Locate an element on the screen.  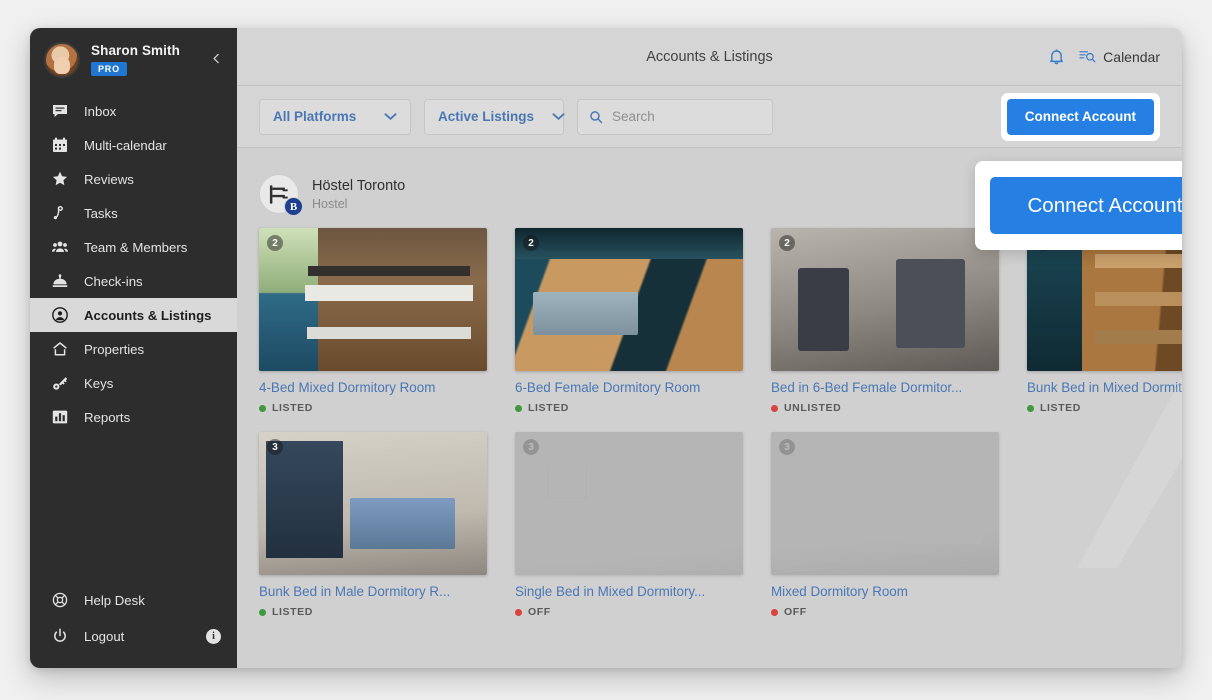
power-icon is located at coordinates (64, 636).